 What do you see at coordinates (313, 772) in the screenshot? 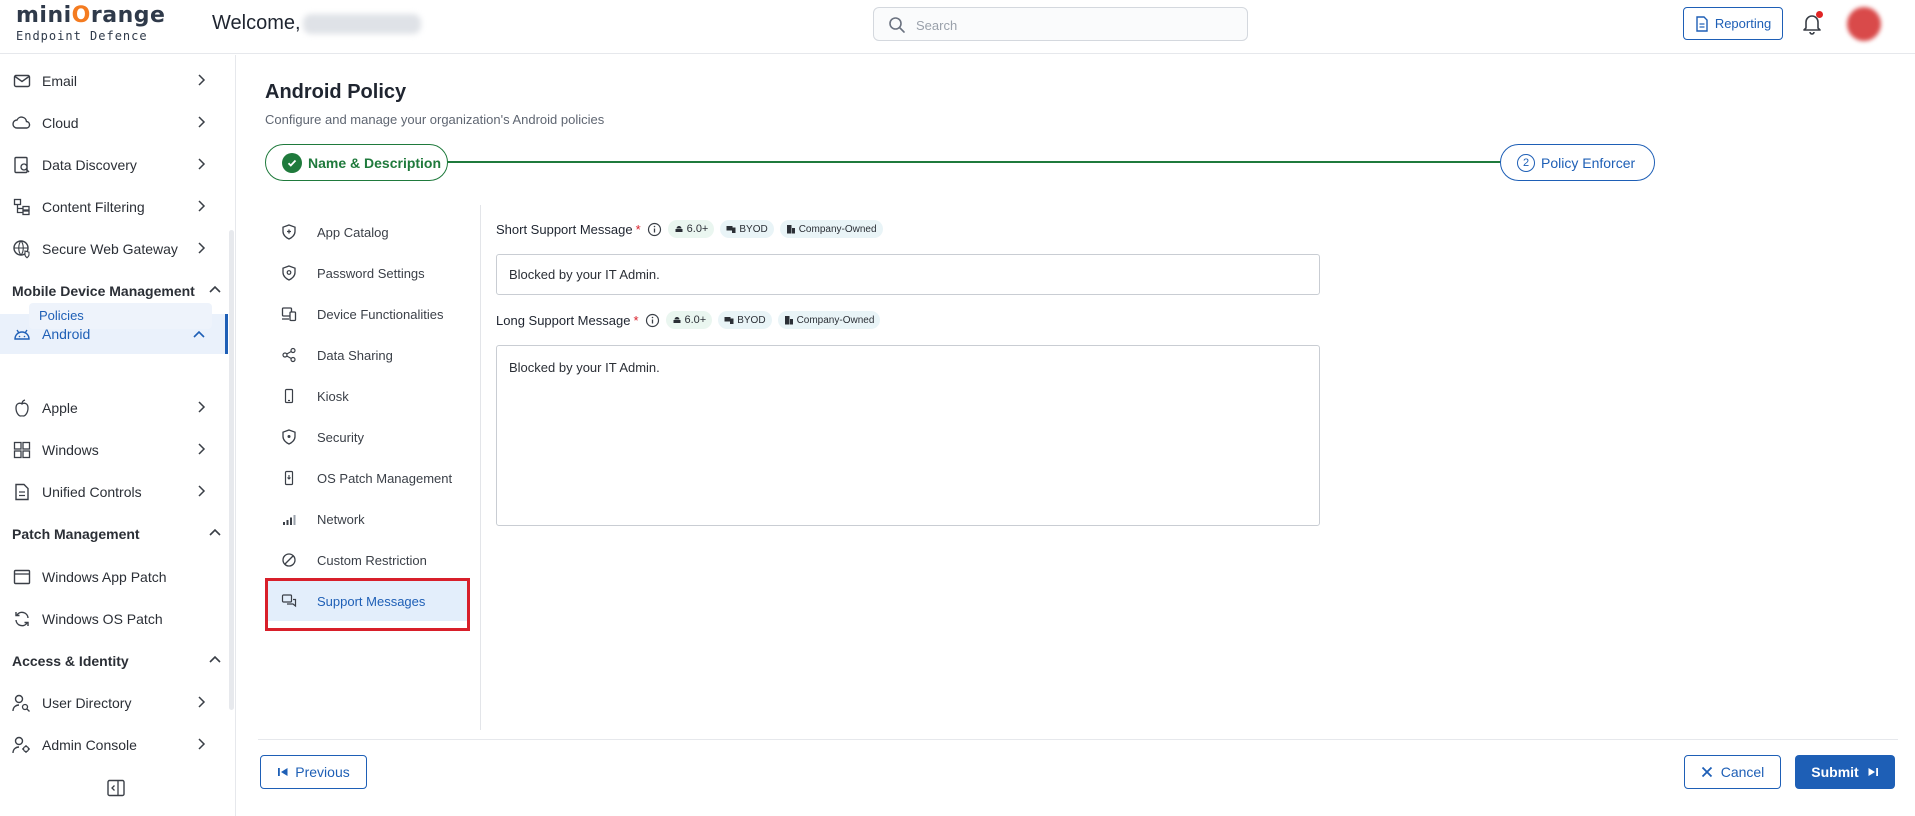
I see `previous-button: Previous` at bounding box center [313, 772].